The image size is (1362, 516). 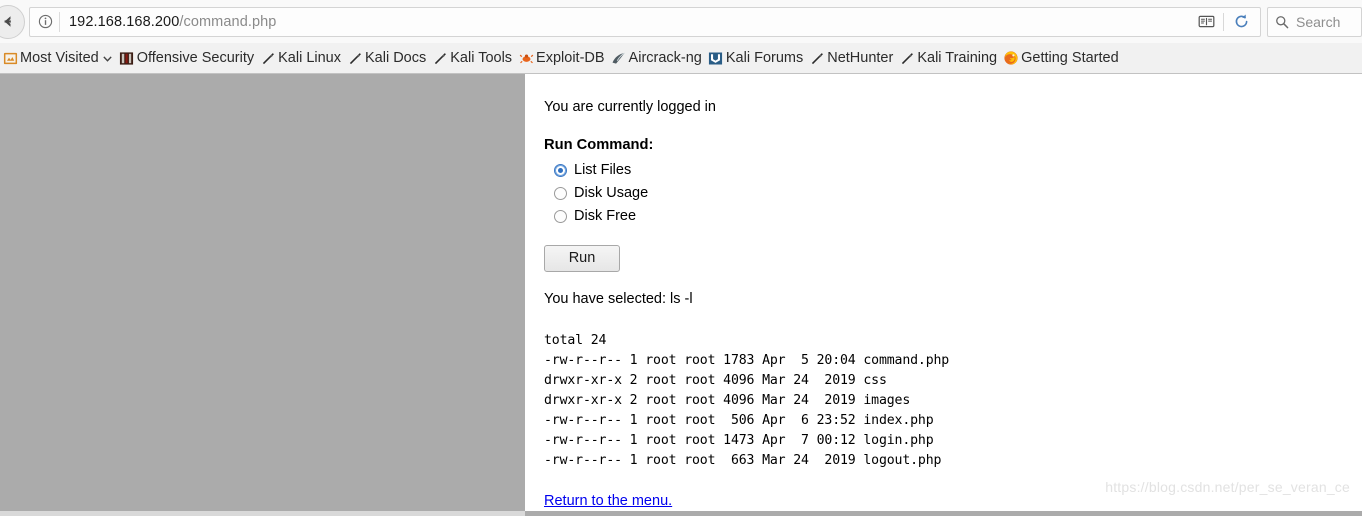 I want to click on command-options-group: List Files Disk Usage Disk Free, so click(x=953, y=193).